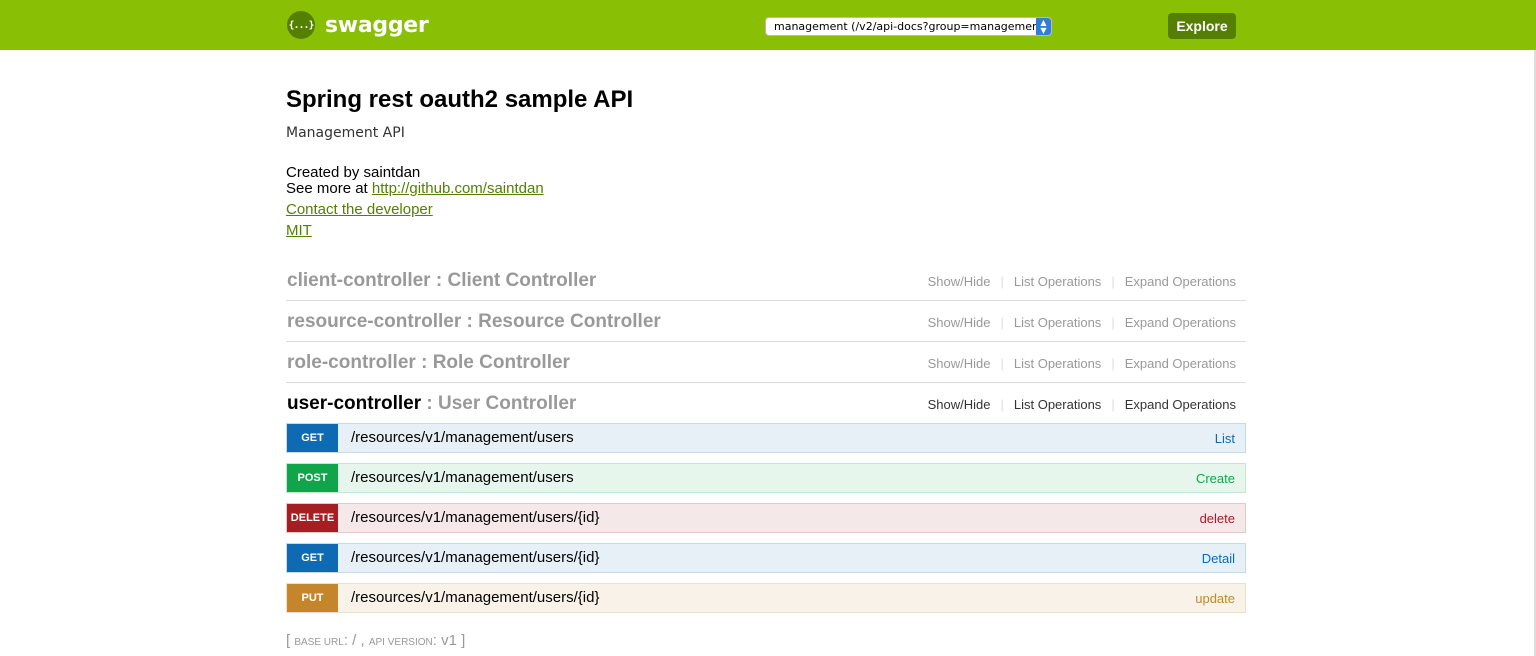 The image size is (1536, 656). Describe the element at coordinates (345, 133) in the screenshot. I see `api-description: Management API` at that location.